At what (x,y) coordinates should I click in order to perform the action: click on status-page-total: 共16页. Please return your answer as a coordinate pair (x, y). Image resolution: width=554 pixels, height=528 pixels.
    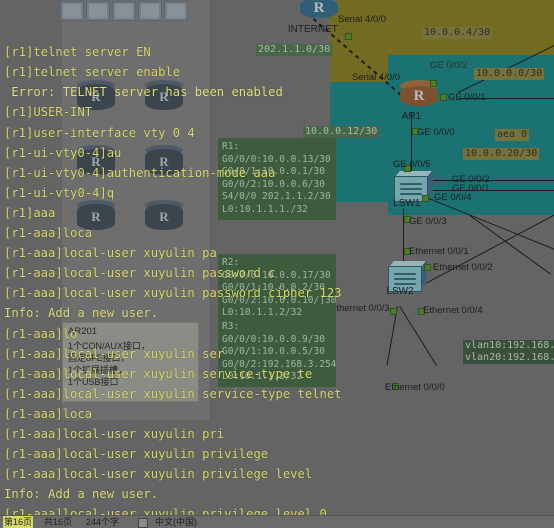
    Looking at the image, I should click on (58, 522).